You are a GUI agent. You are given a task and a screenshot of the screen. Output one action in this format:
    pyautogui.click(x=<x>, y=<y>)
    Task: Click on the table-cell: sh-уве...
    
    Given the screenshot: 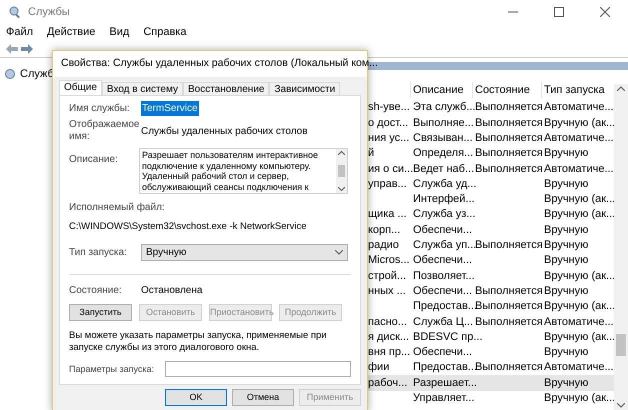 What is the action you would take?
    pyautogui.click(x=389, y=107)
    